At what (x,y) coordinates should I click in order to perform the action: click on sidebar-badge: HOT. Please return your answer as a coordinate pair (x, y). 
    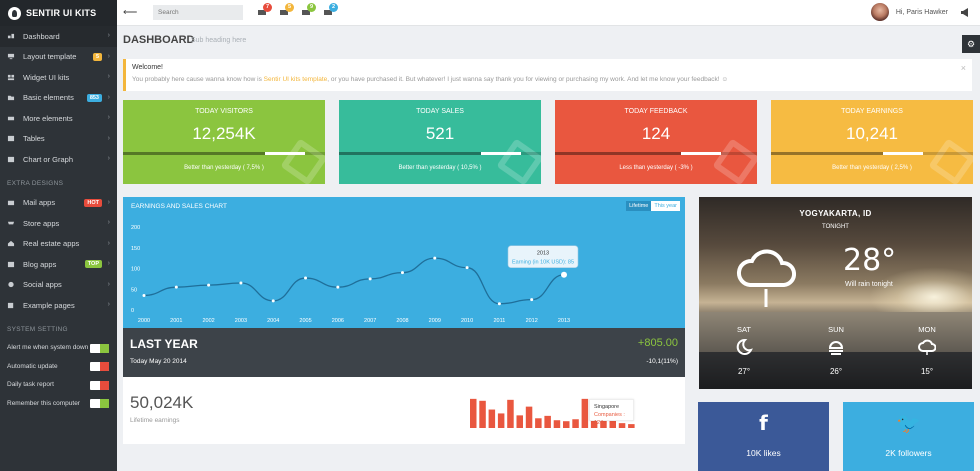
    Looking at the image, I should click on (93, 202).